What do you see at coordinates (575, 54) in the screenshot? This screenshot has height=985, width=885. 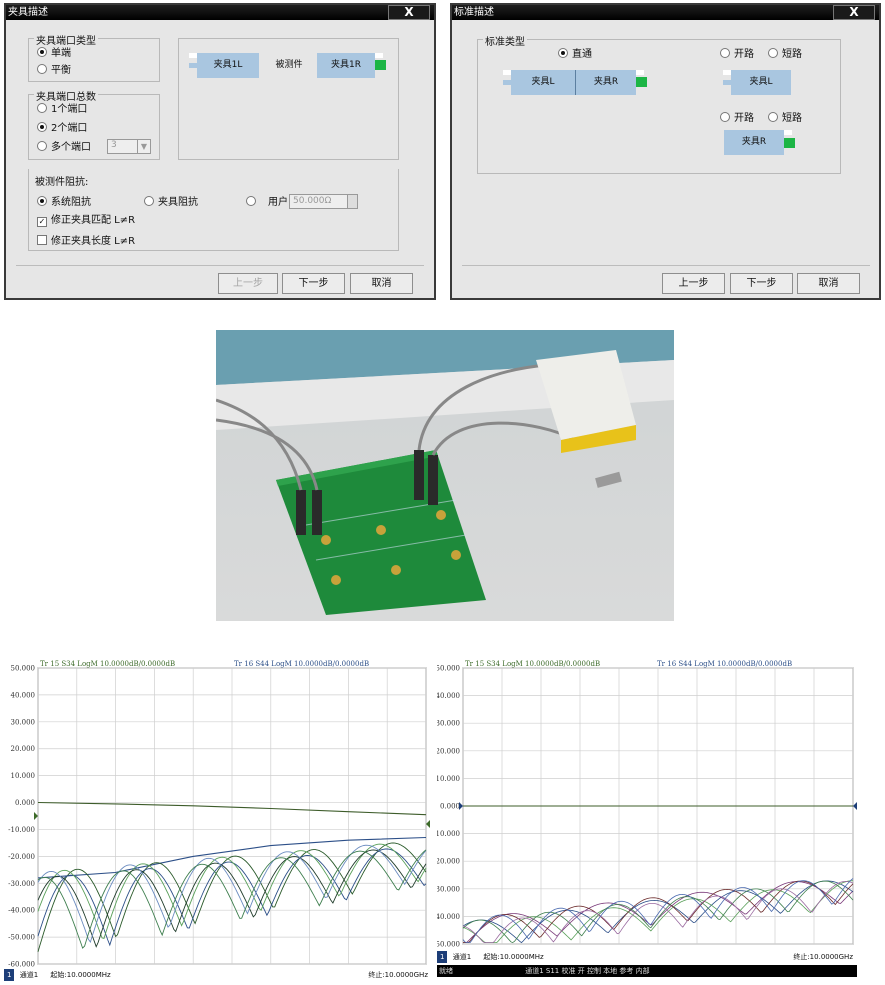 I see `radio-thru: 直通` at bounding box center [575, 54].